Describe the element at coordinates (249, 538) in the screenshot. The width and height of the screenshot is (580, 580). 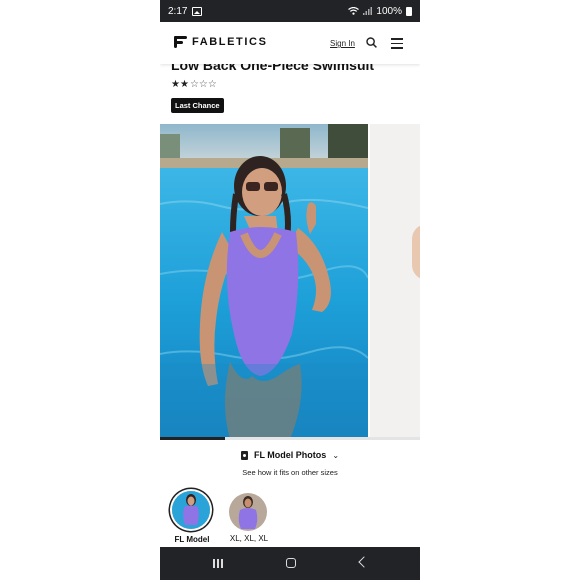
I see `thumbnail-label: XL, XL, XL` at that location.